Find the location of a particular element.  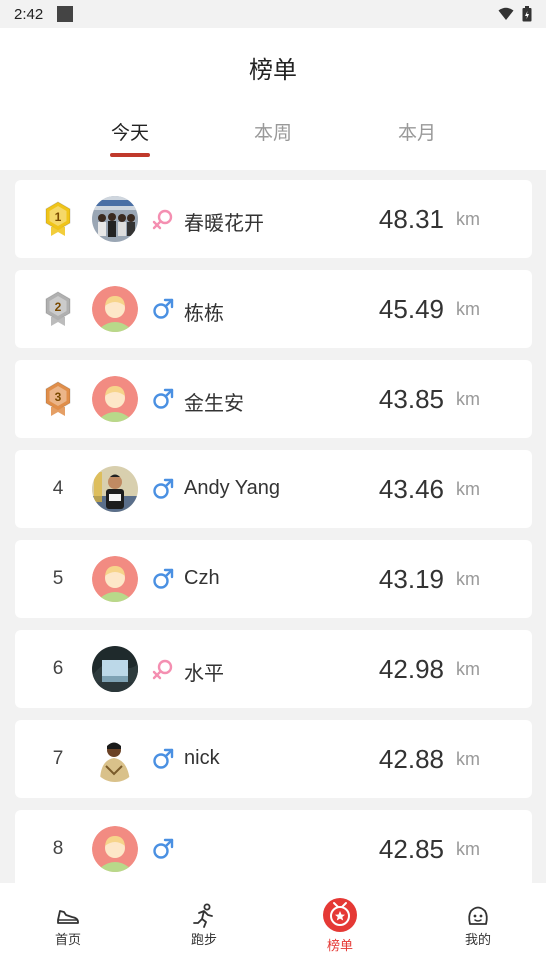

distance-value: 48.31 is located at coordinates (411, 219).